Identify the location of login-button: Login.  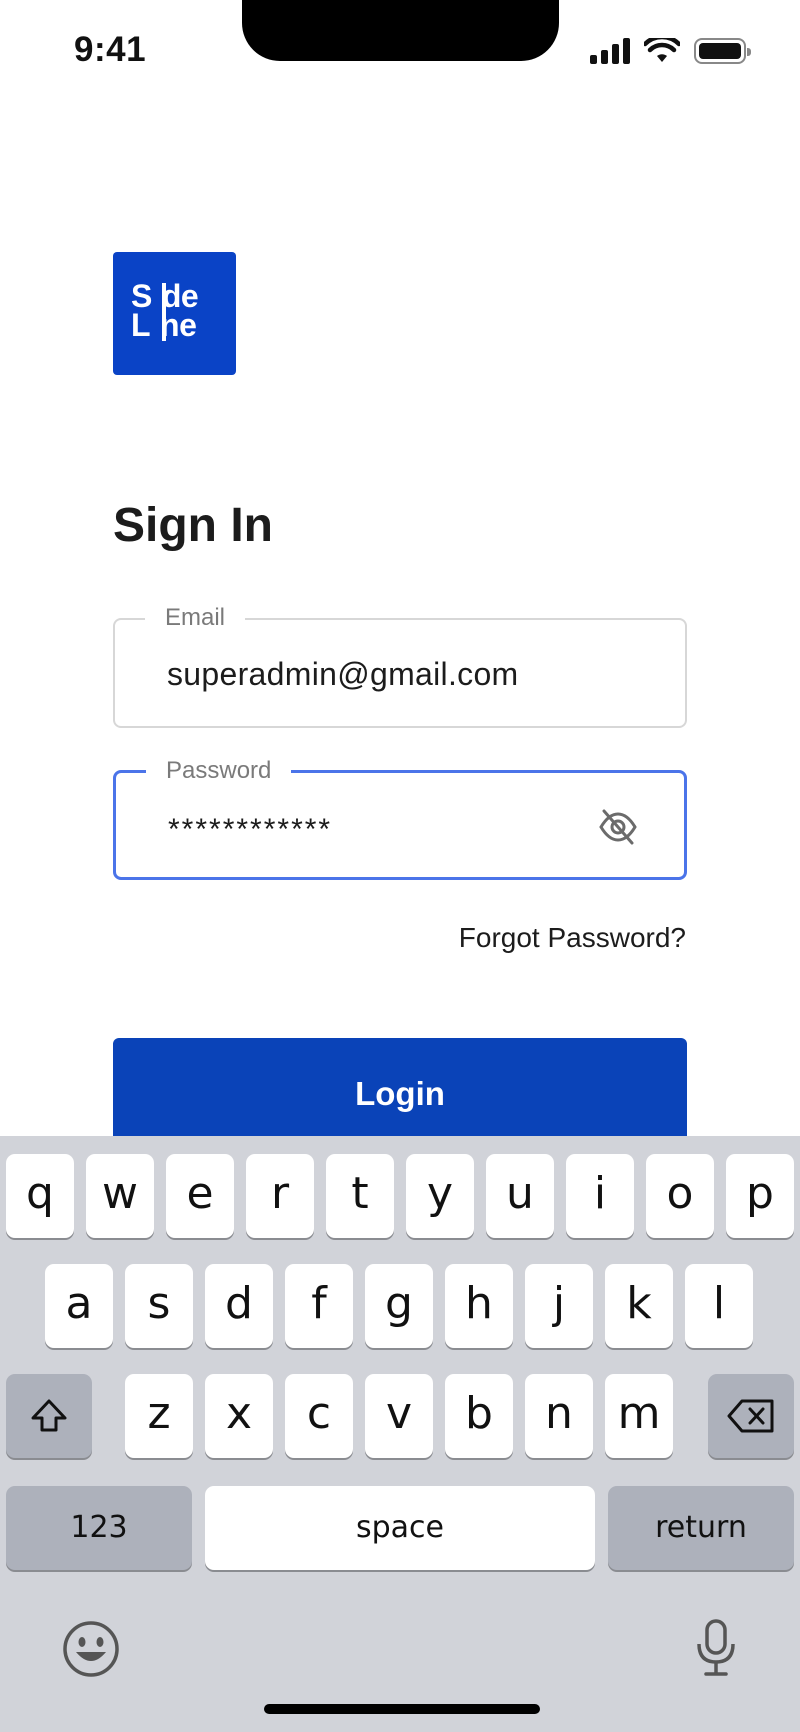
(400, 1094).